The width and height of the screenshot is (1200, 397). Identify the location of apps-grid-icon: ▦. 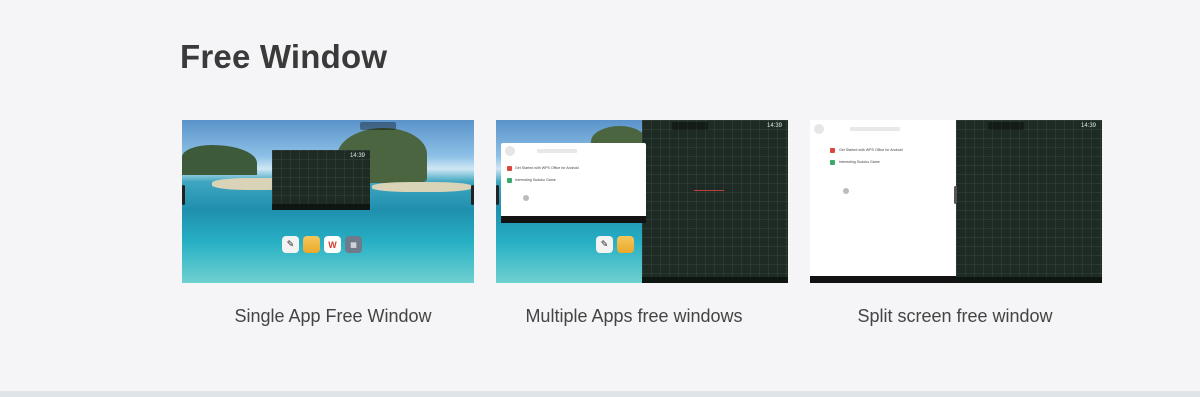
(353, 244).